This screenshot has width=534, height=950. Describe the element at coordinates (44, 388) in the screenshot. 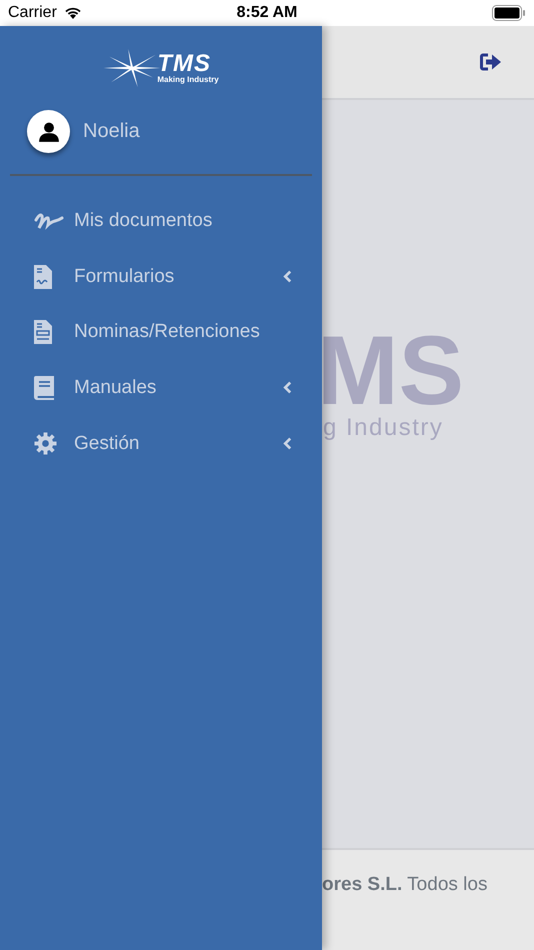

I see `book-icon` at that location.